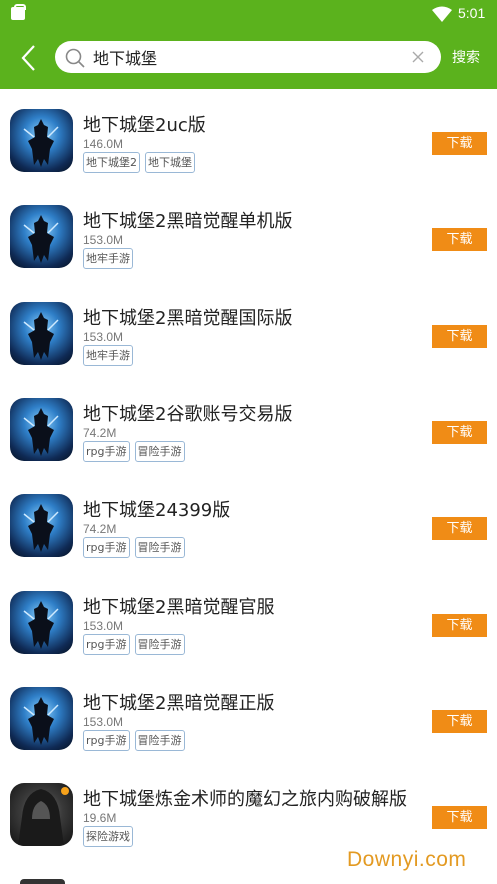 The height and width of the screenshot is (884, 497). I want to click on app-size: 146.0M, so click(103, 144).